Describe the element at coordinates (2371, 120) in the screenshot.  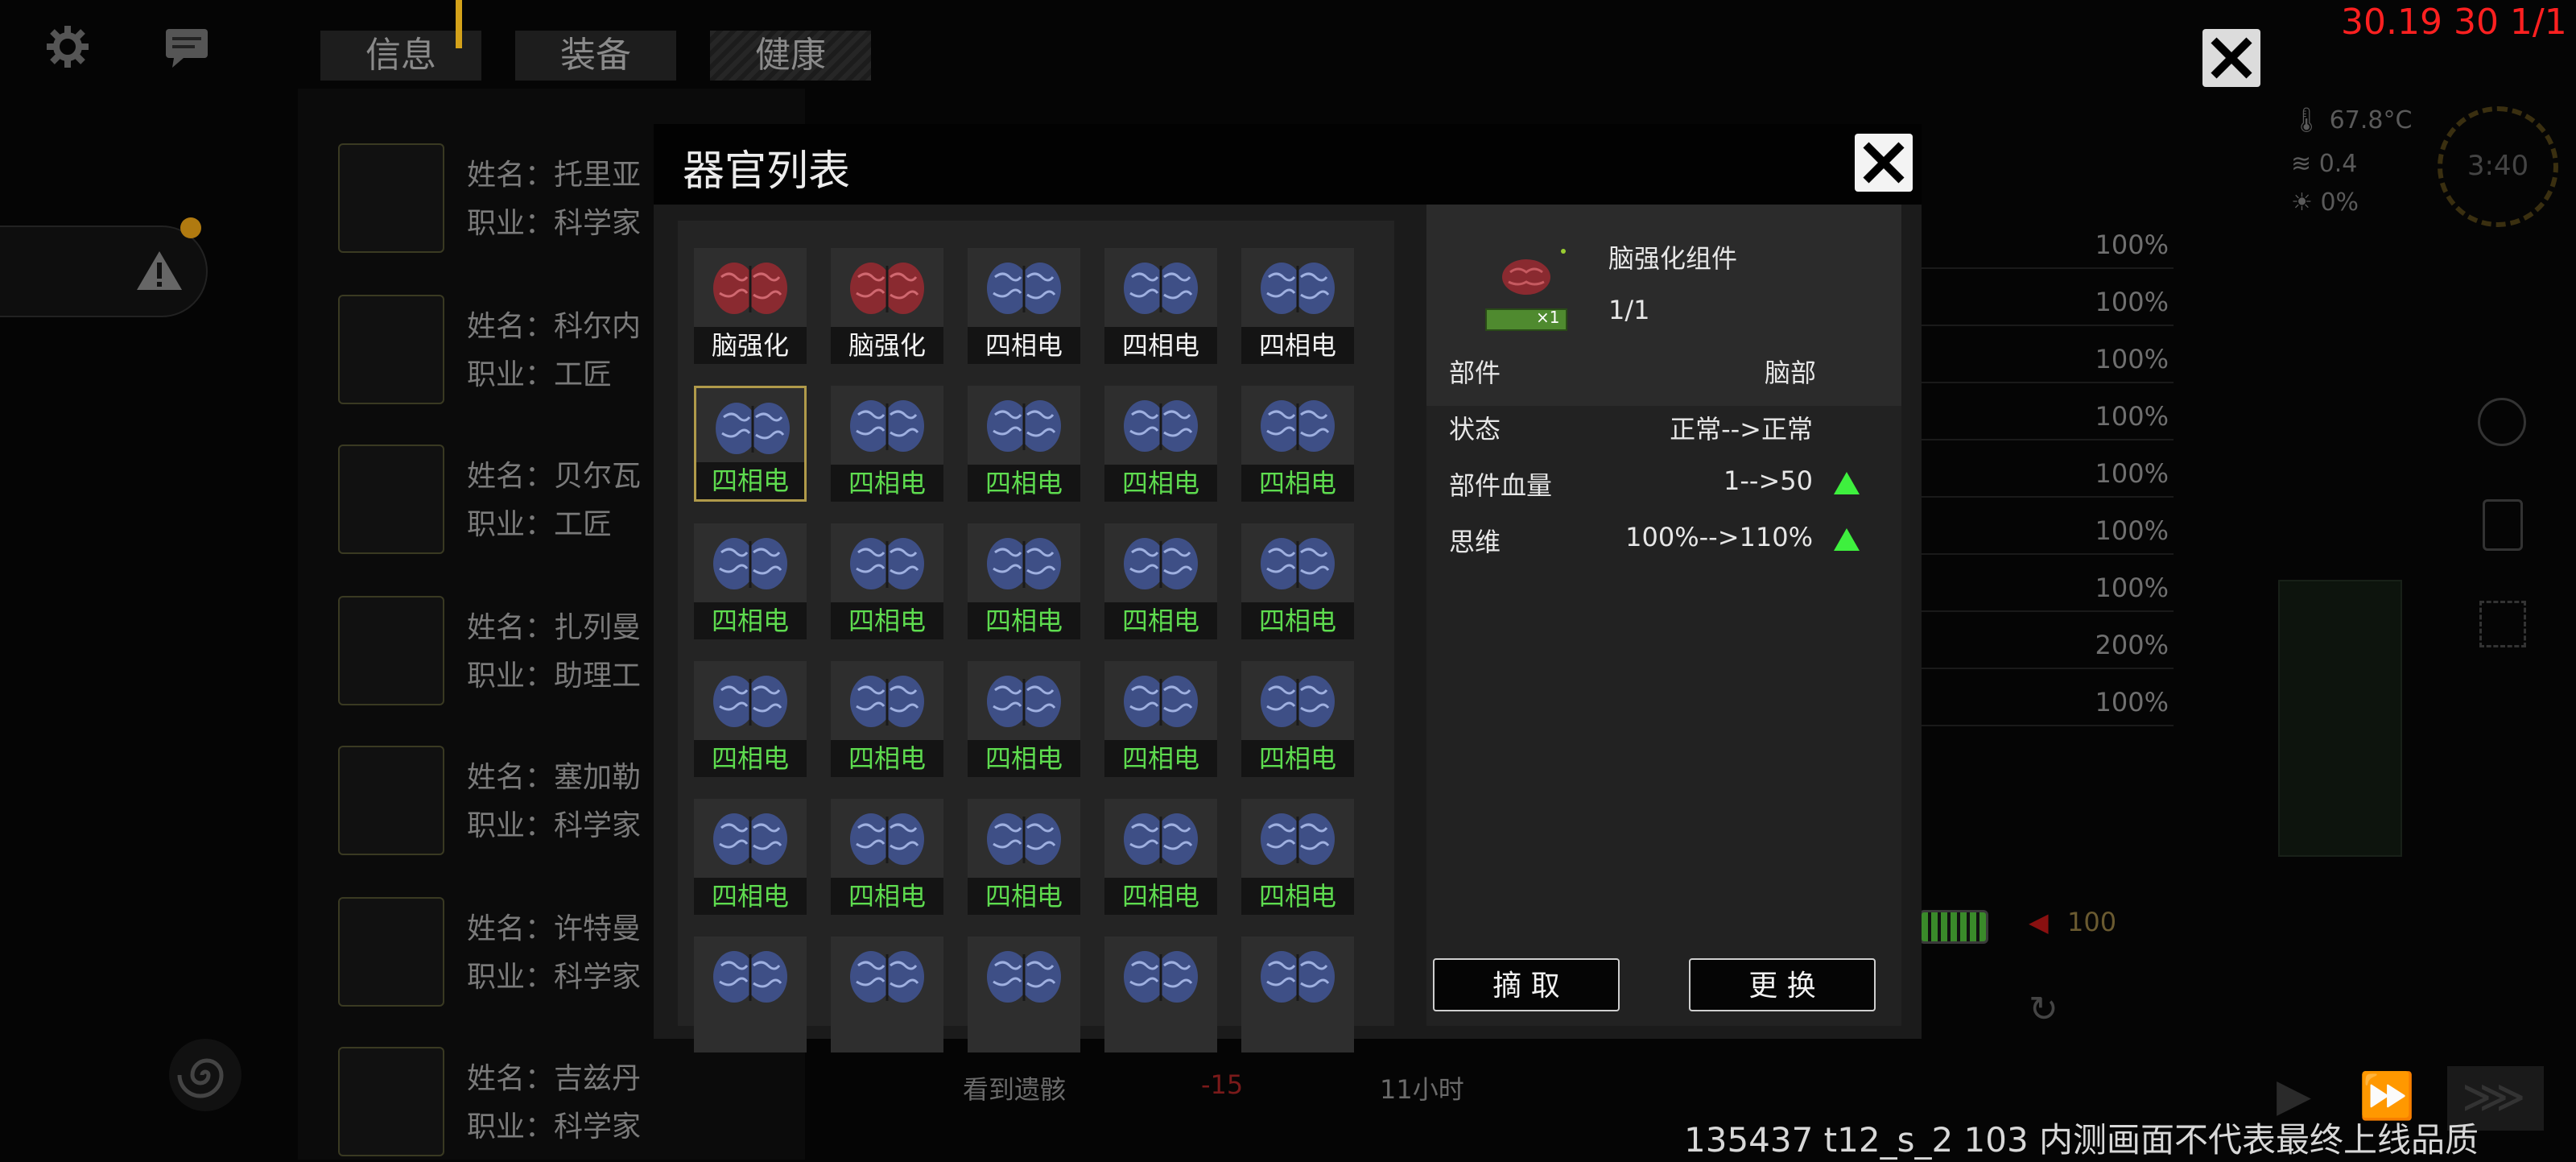
I see `temperature-value: 67.8°C` at that location.